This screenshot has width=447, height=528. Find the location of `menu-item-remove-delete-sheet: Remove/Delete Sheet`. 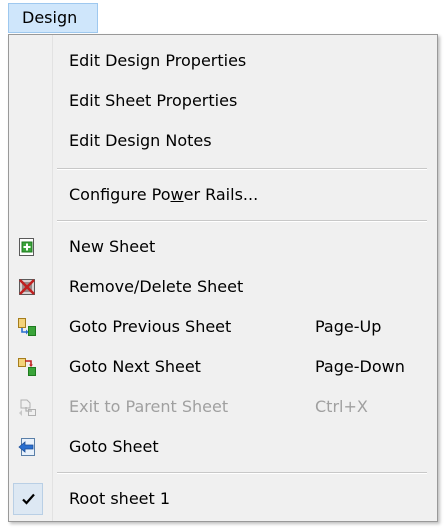

menu-item-remove-delete-sheet: Remove/Delete Sheet is located at coordinates (223, 287).